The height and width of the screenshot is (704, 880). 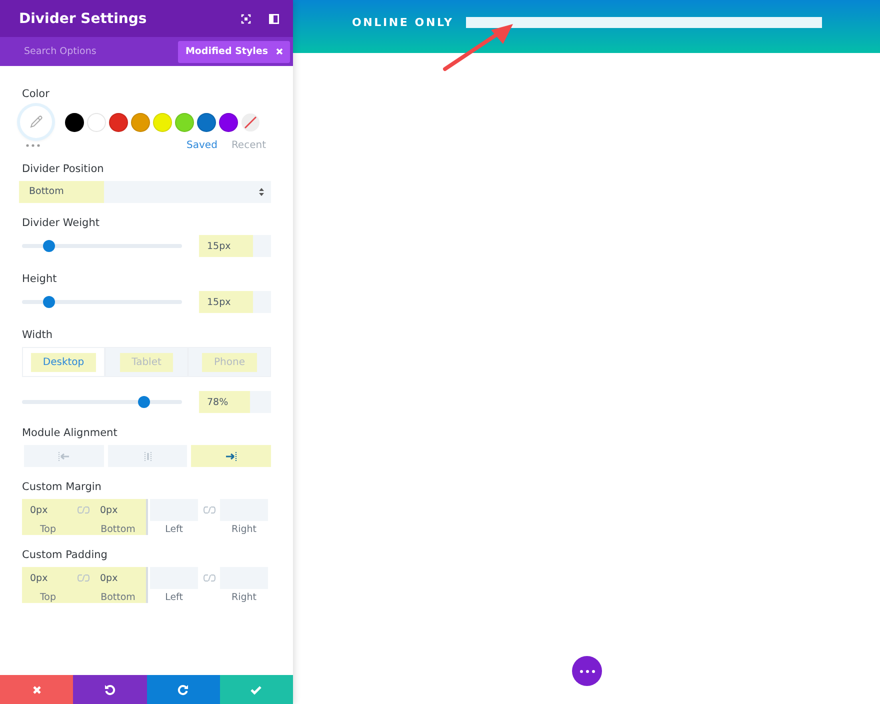 I want to click on undo-icon, so click(x=110, y=690).